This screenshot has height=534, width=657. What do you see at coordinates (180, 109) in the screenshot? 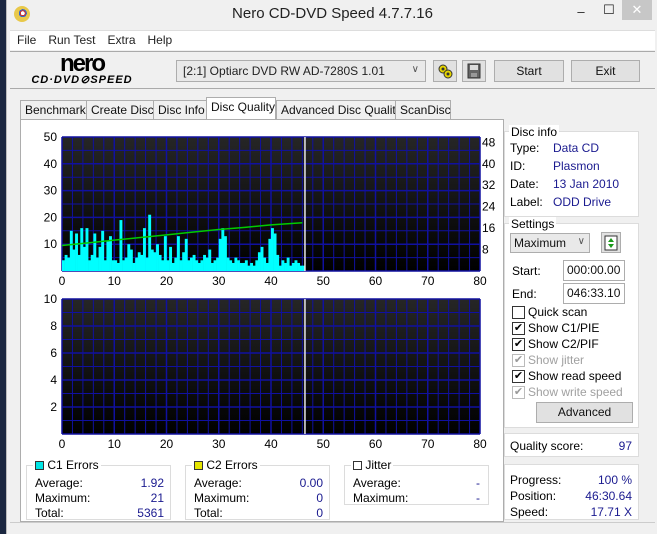
I see `tab-disc-info: Disc Info` at bounding box center [180, 109].